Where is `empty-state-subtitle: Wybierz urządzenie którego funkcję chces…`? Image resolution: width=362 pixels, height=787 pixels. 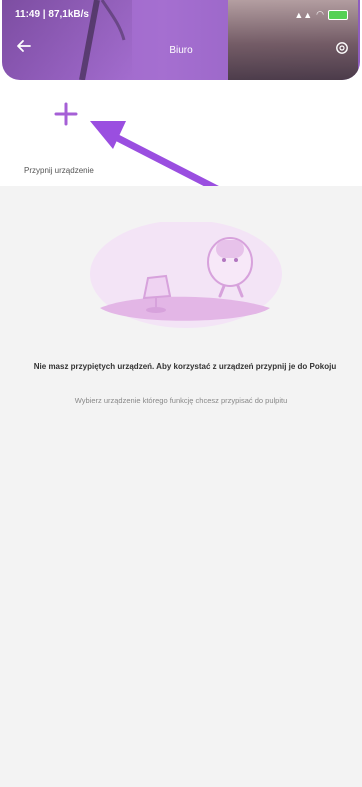
empty-state-subtitle: Wybierz urządzenie którego funkcję chces… is located at coordinates (181, 400).